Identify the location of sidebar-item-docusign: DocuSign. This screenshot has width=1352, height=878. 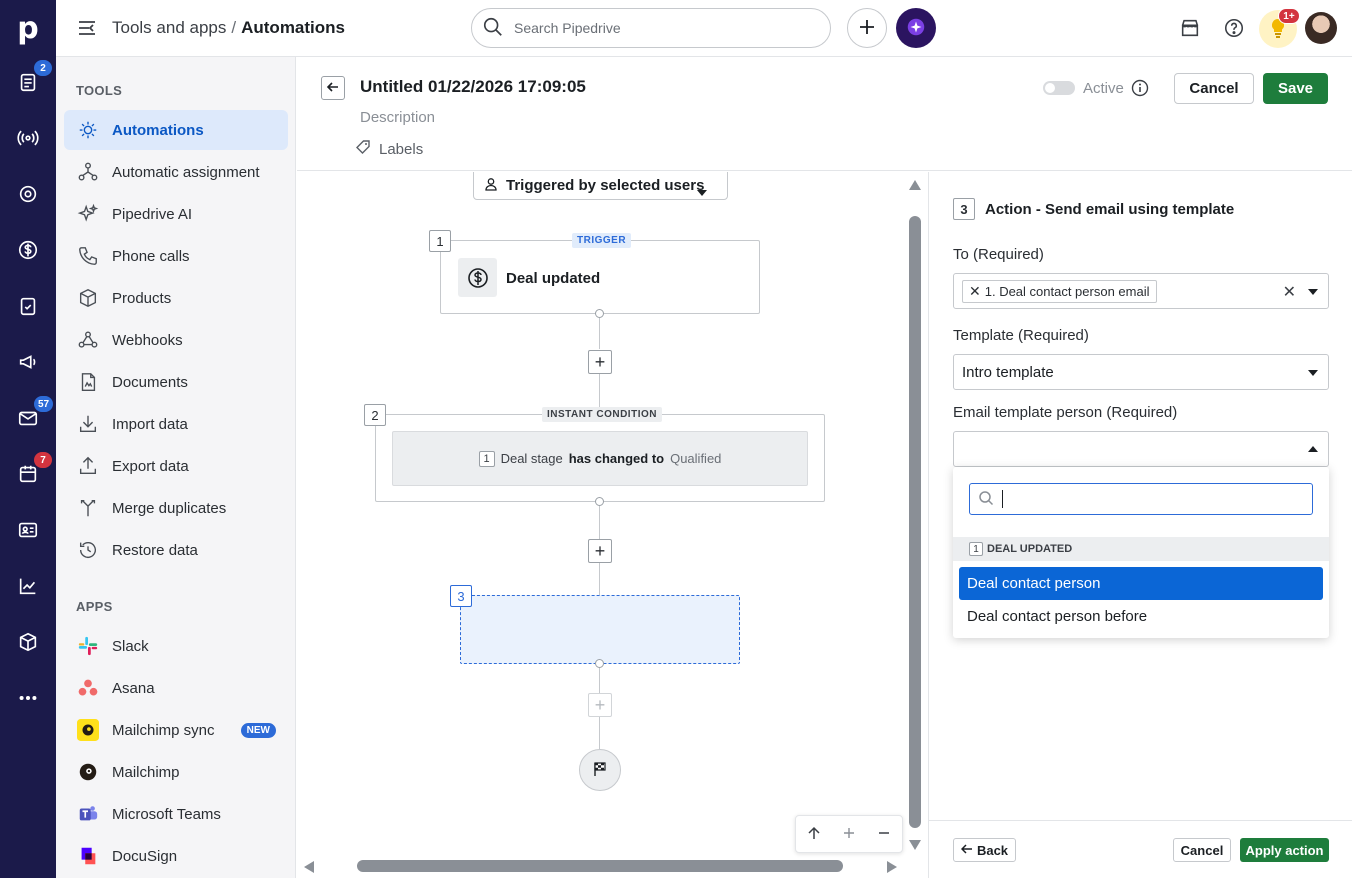
(176, 856).